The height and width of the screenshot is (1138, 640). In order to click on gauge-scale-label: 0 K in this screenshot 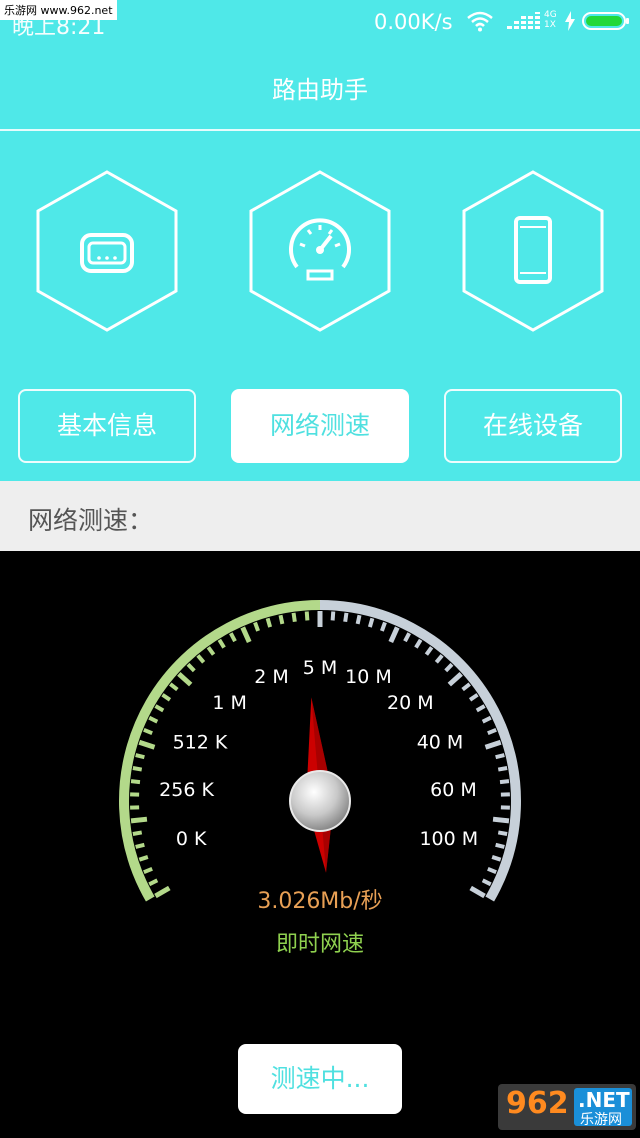, I will do `click(191, 839)`.